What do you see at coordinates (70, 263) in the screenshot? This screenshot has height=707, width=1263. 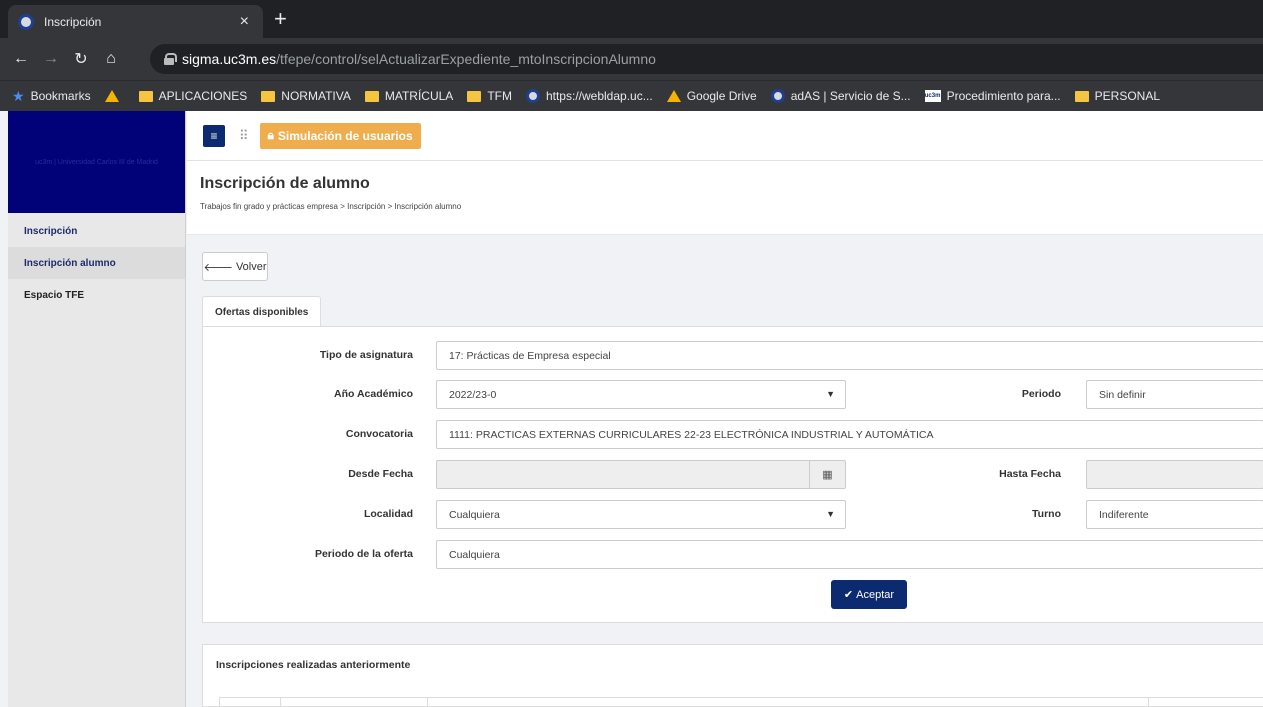 I see `sidebar-item-label: Inscripción alumno` at bounding box center [70, 263].